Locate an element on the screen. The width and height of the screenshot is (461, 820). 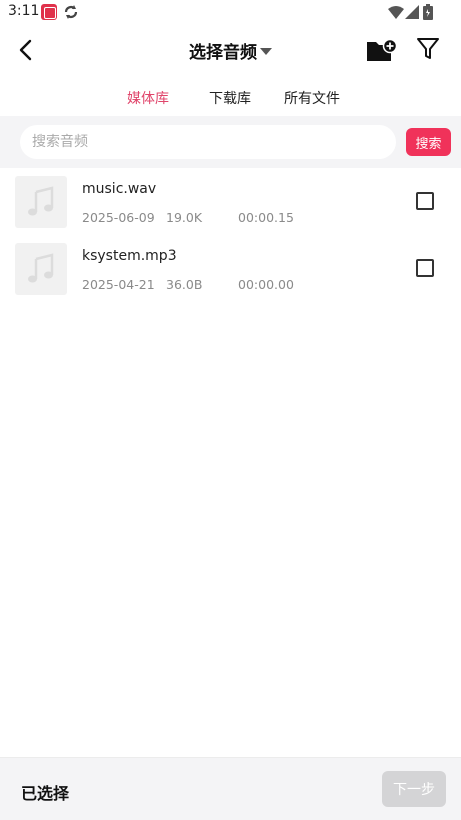
search-input is located at coordinates (208, 142).